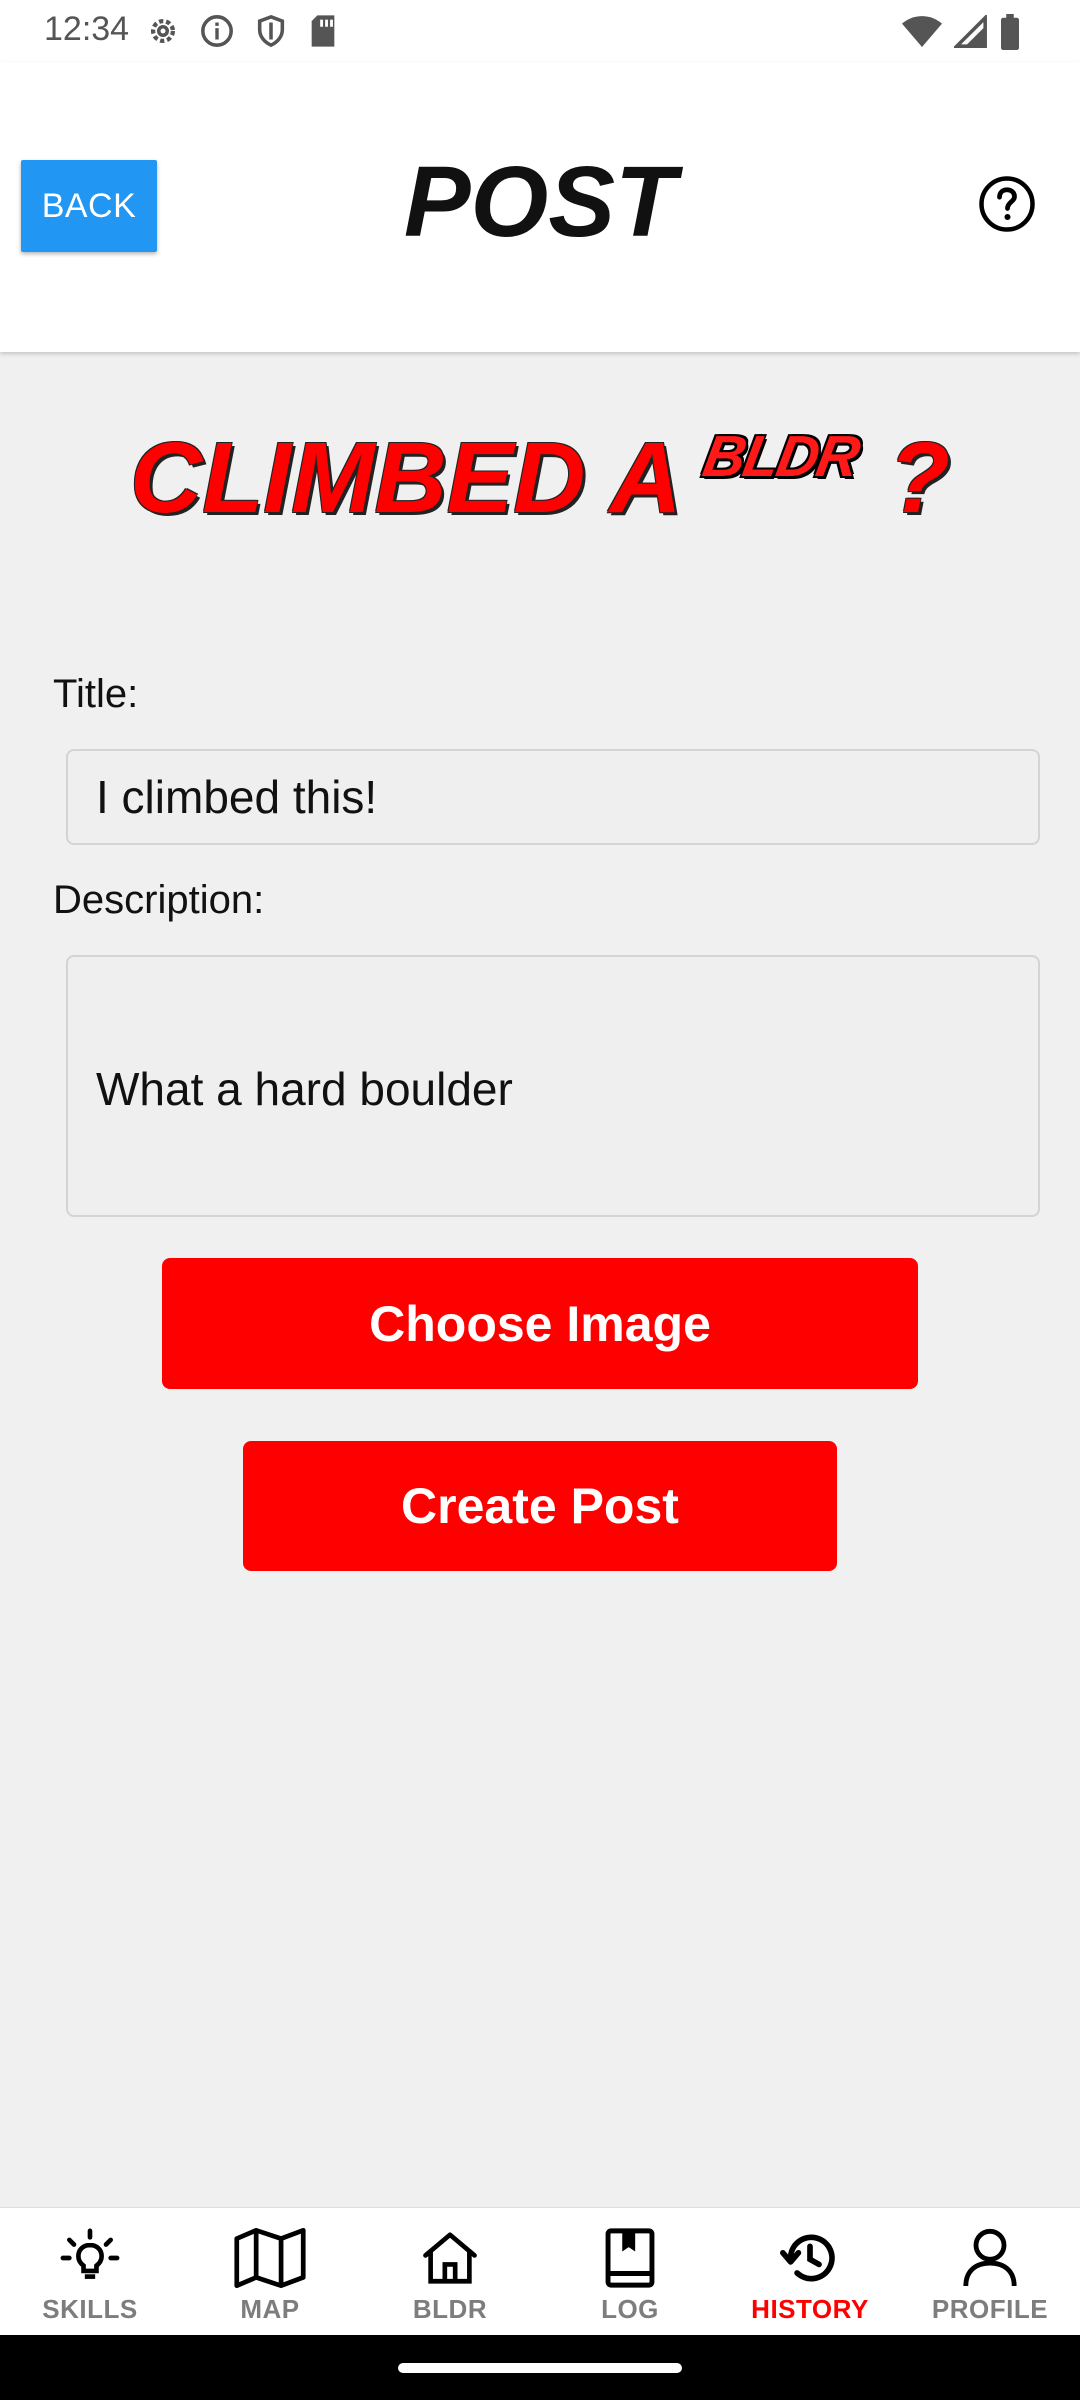 This screenshot has height=2400, width=1080. I want to click on description-input: What a hard boulder, so click(553, 1086).